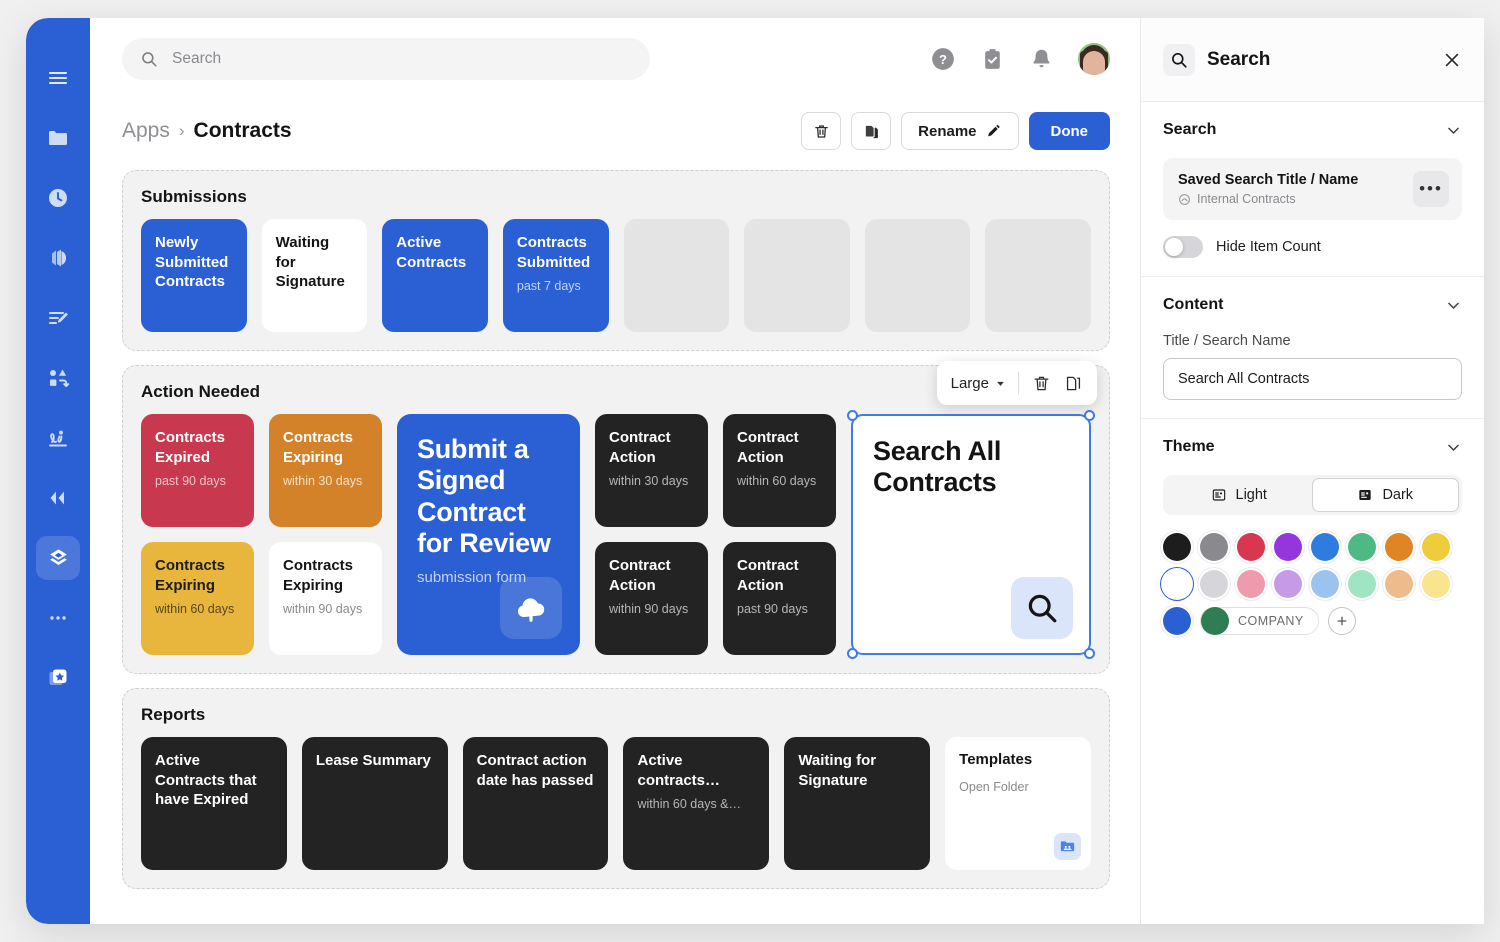 The height and width of the screenshot is (942, 1500). I want to click on tile-contract-action-date-passed: Contract action date has passed, so click(535, 803).